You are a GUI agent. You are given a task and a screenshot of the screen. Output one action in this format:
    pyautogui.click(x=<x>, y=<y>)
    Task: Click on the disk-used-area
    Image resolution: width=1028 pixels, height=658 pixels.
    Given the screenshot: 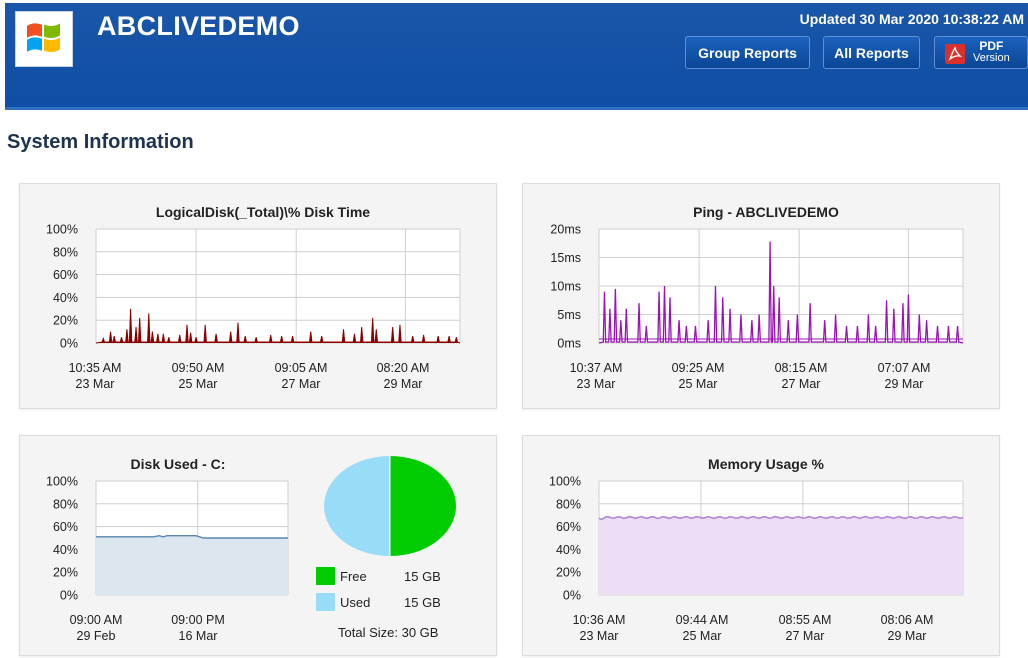 What is the action you would take?
    pyautogui.click(x=192, y=565)
    